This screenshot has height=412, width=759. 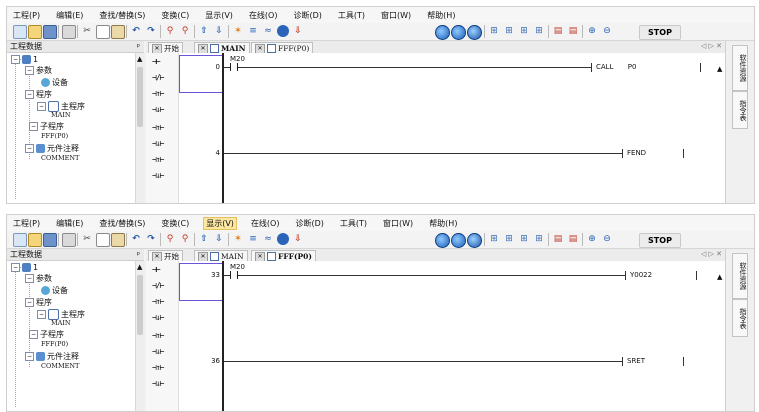 I want to click on tab-nav-controls: ◁ ▷ ✕, so click(x=711, y=254).